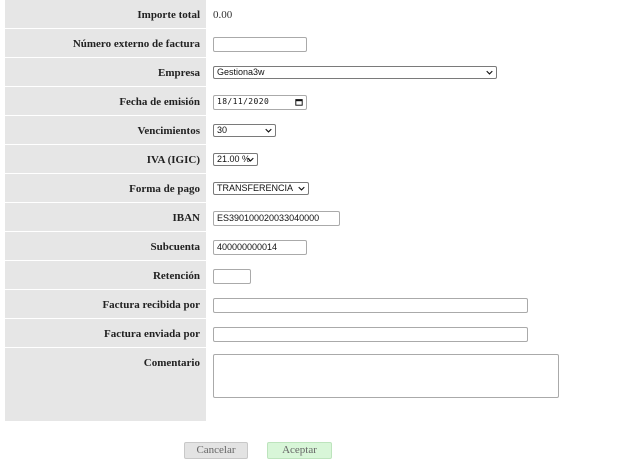 The width and height of the screenshot is (636, 466). I want to click on row-retencion: Retención, so click(315, 275).